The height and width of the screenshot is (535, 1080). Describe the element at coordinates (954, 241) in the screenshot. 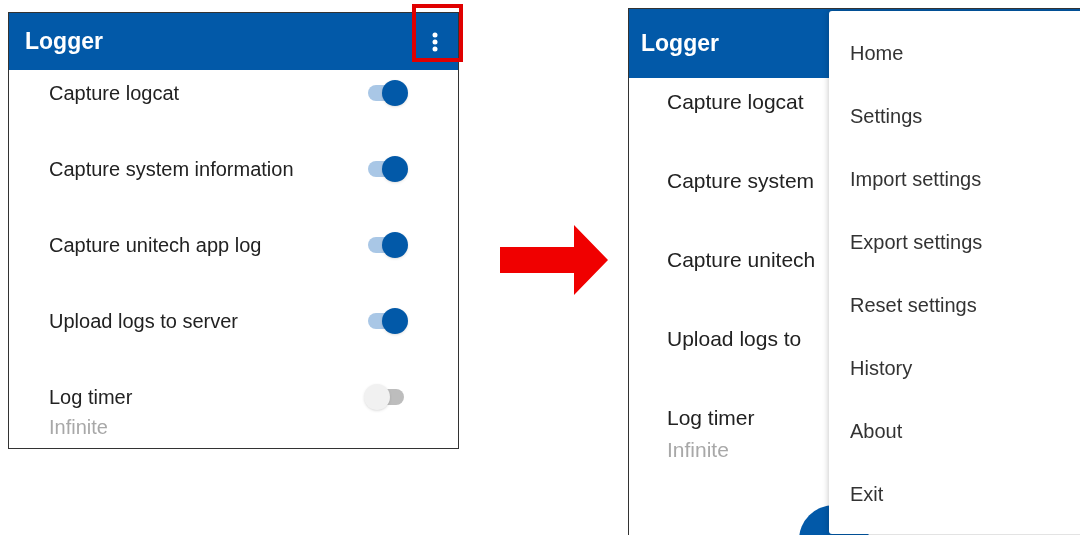

I see `menu-item: Export settings` at that location.